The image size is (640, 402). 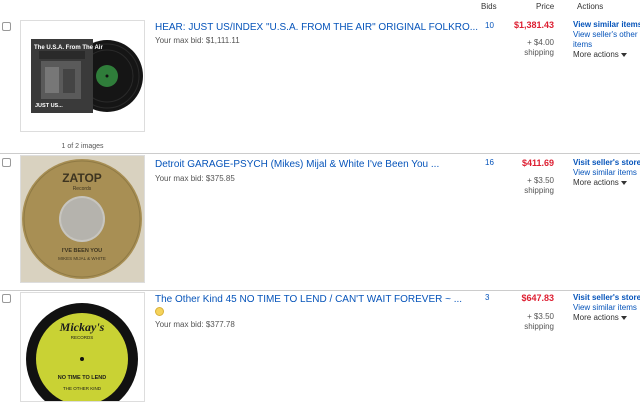 I want to click on bid-count-link: 10, so click(x=489, y=25).